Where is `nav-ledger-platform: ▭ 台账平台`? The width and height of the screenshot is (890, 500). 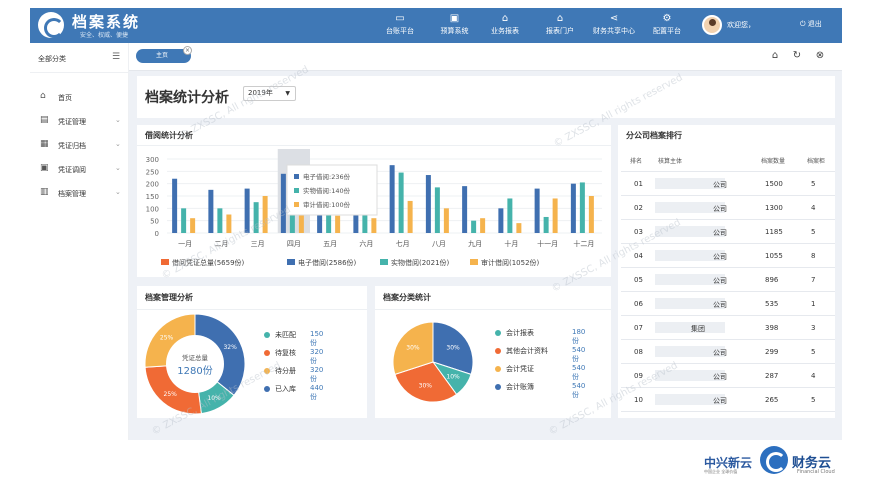 nav-ledger-platform: ▭ 台账平台 is located at coordinates (400, 26).